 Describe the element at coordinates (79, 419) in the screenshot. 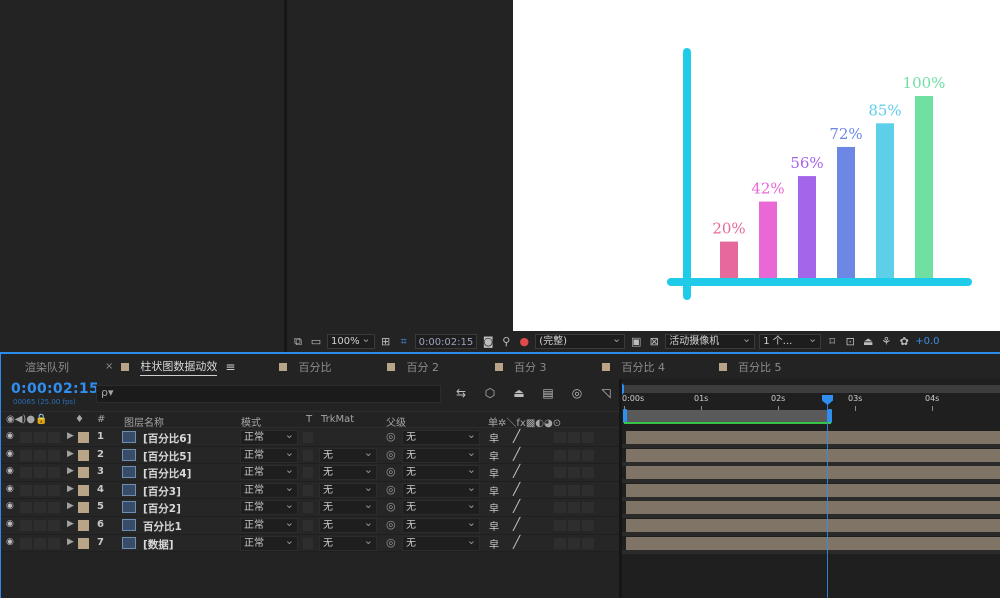

I see `label-column-icon: ♦` at that location.